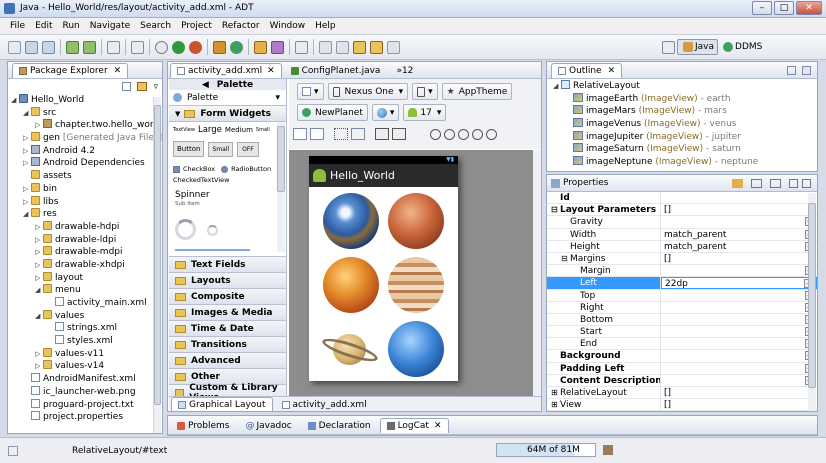 The image size is (826, 463). I want to click on outline-item: imageNeptune (ImageView) - neptune, so click(685, 162).